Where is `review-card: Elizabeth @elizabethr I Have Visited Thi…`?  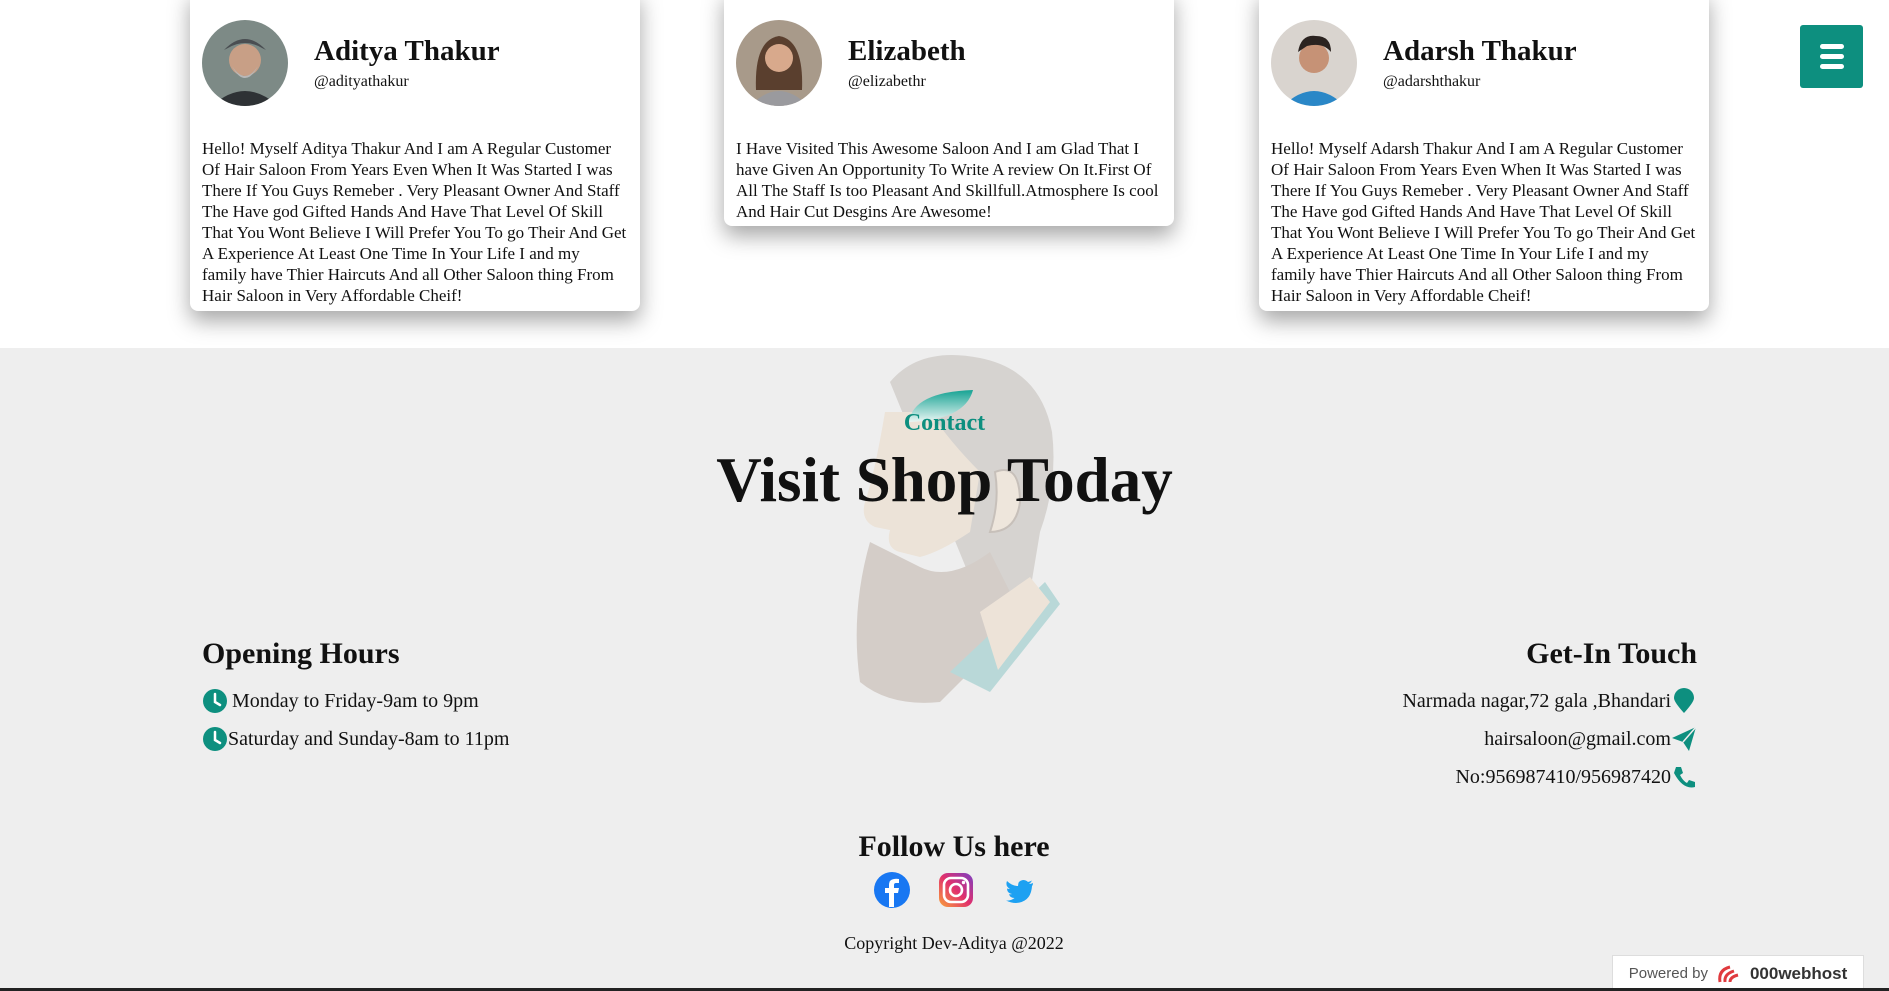 review-card: Elizabeth @elizabethr I Have Visited Thi… is located at coordinates (949, 113).